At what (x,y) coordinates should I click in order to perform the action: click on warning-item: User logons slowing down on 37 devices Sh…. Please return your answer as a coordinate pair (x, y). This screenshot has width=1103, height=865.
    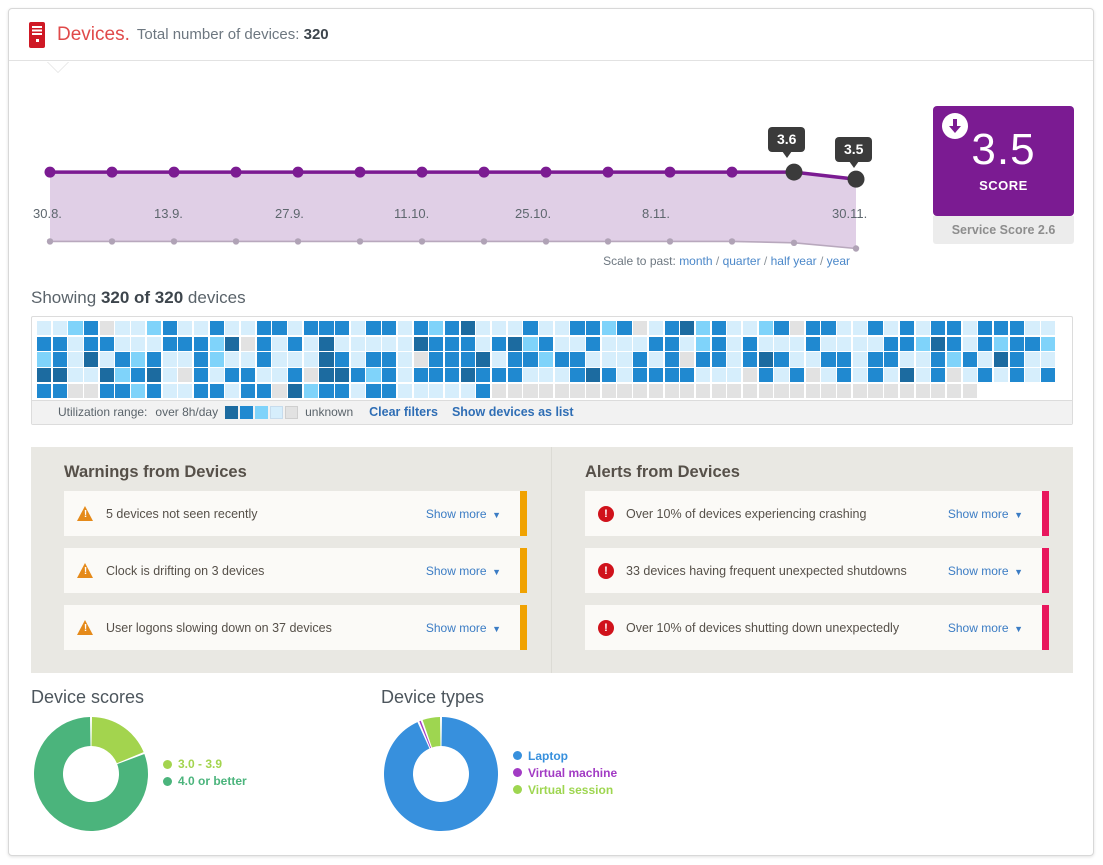
    Looking at the image, I should click on (295, 627).